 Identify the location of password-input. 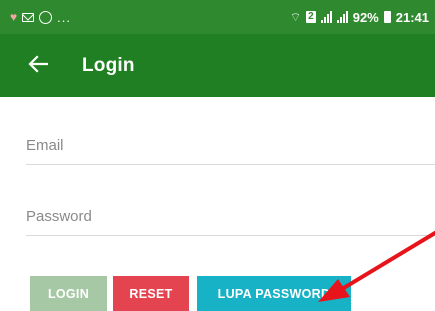
(230, 213).